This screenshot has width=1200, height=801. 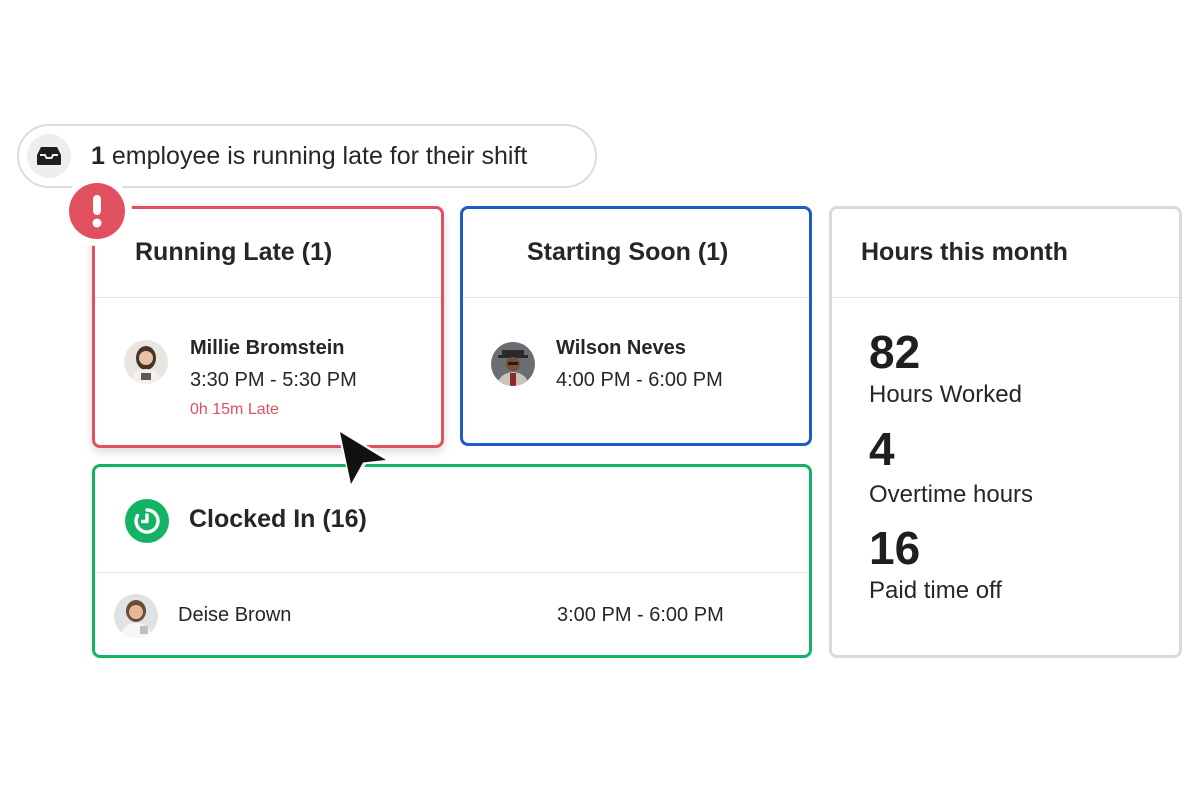 What do you see at coordinates (951, 494) in the screenshot?
I see `overtime-label: Overtime hours` at bounding box center [951, 494].